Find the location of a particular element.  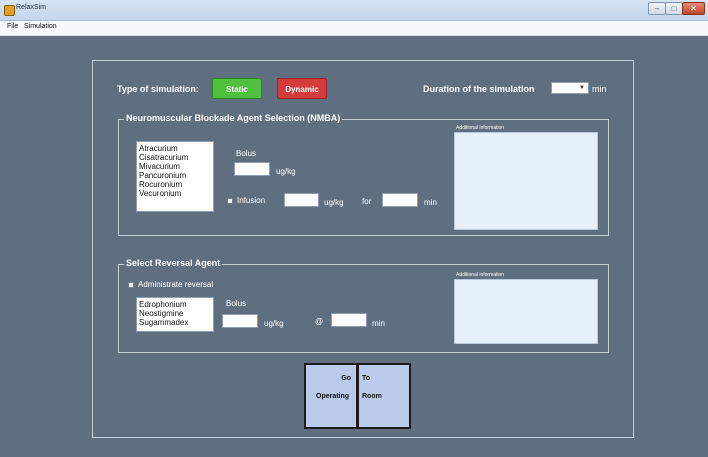

menu-bar: File Simulation is located at coordinates (354, 28).